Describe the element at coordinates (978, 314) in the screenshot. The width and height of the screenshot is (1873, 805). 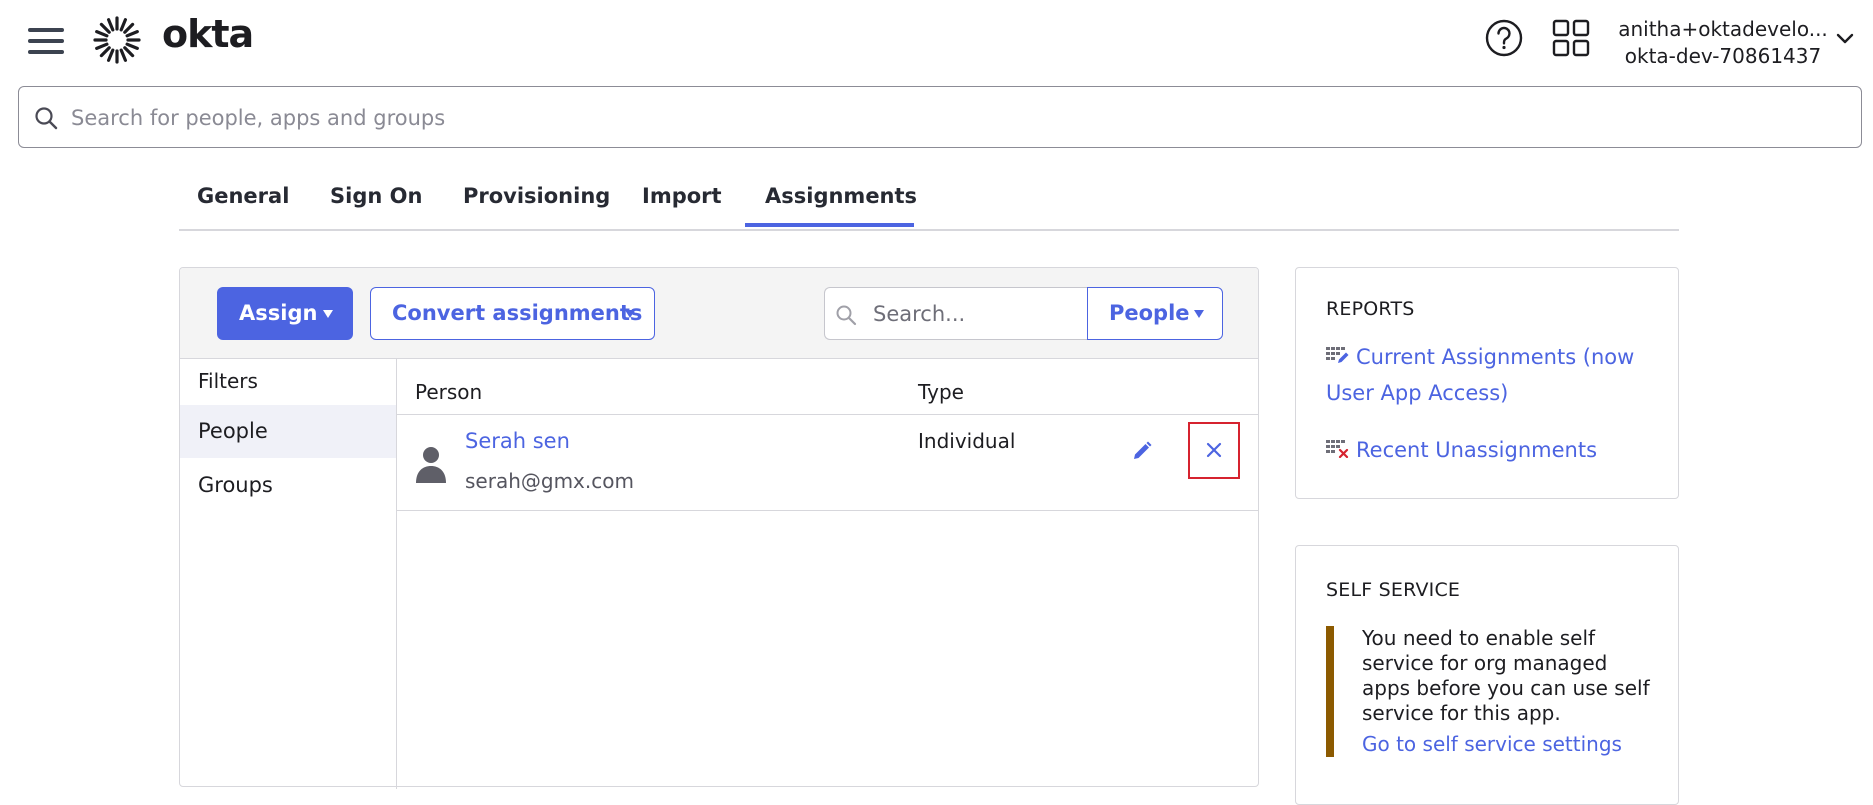
I see `assignment-search-input` at that location.